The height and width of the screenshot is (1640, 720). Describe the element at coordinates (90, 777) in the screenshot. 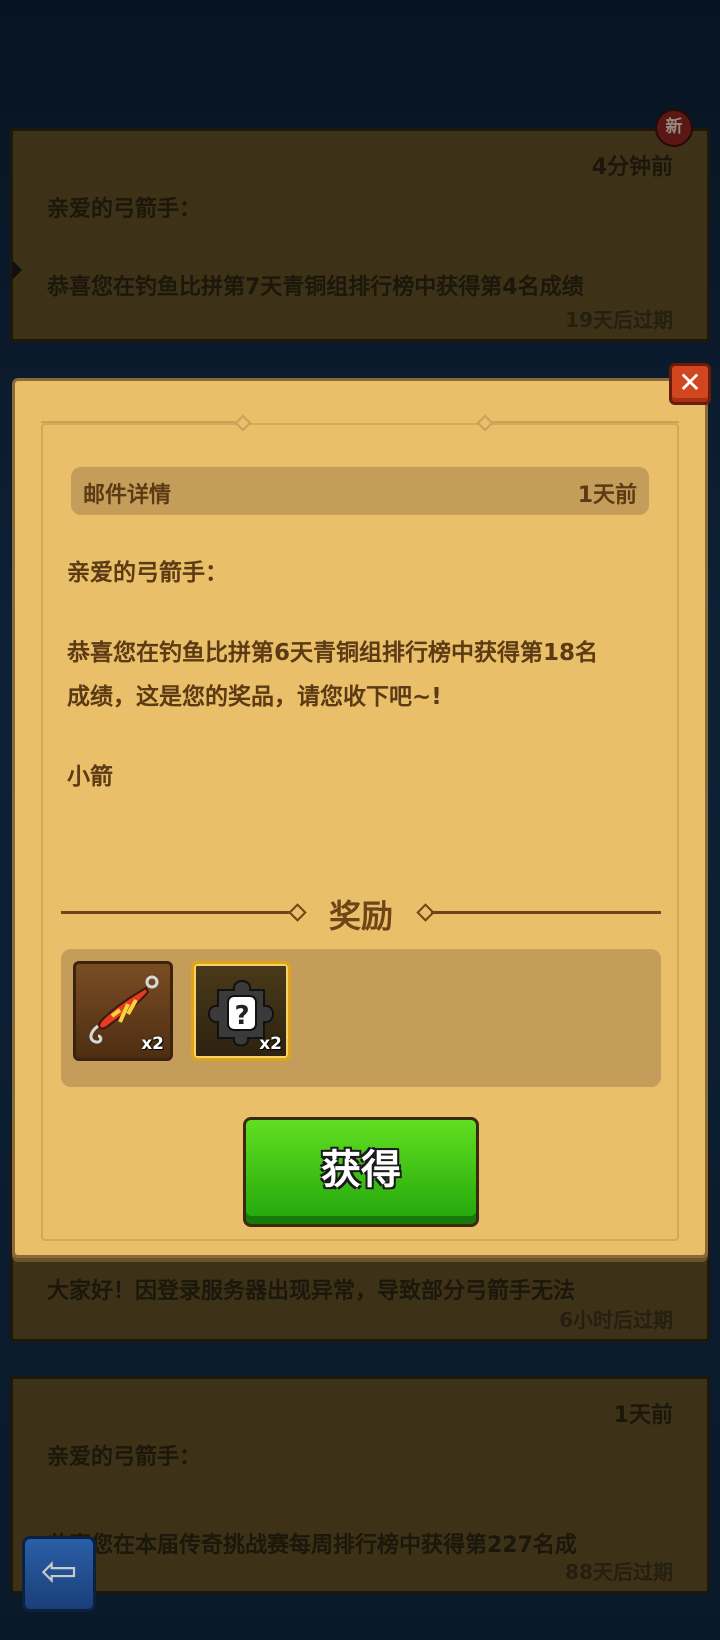

I see `mail-signature: 小箭` at that location.